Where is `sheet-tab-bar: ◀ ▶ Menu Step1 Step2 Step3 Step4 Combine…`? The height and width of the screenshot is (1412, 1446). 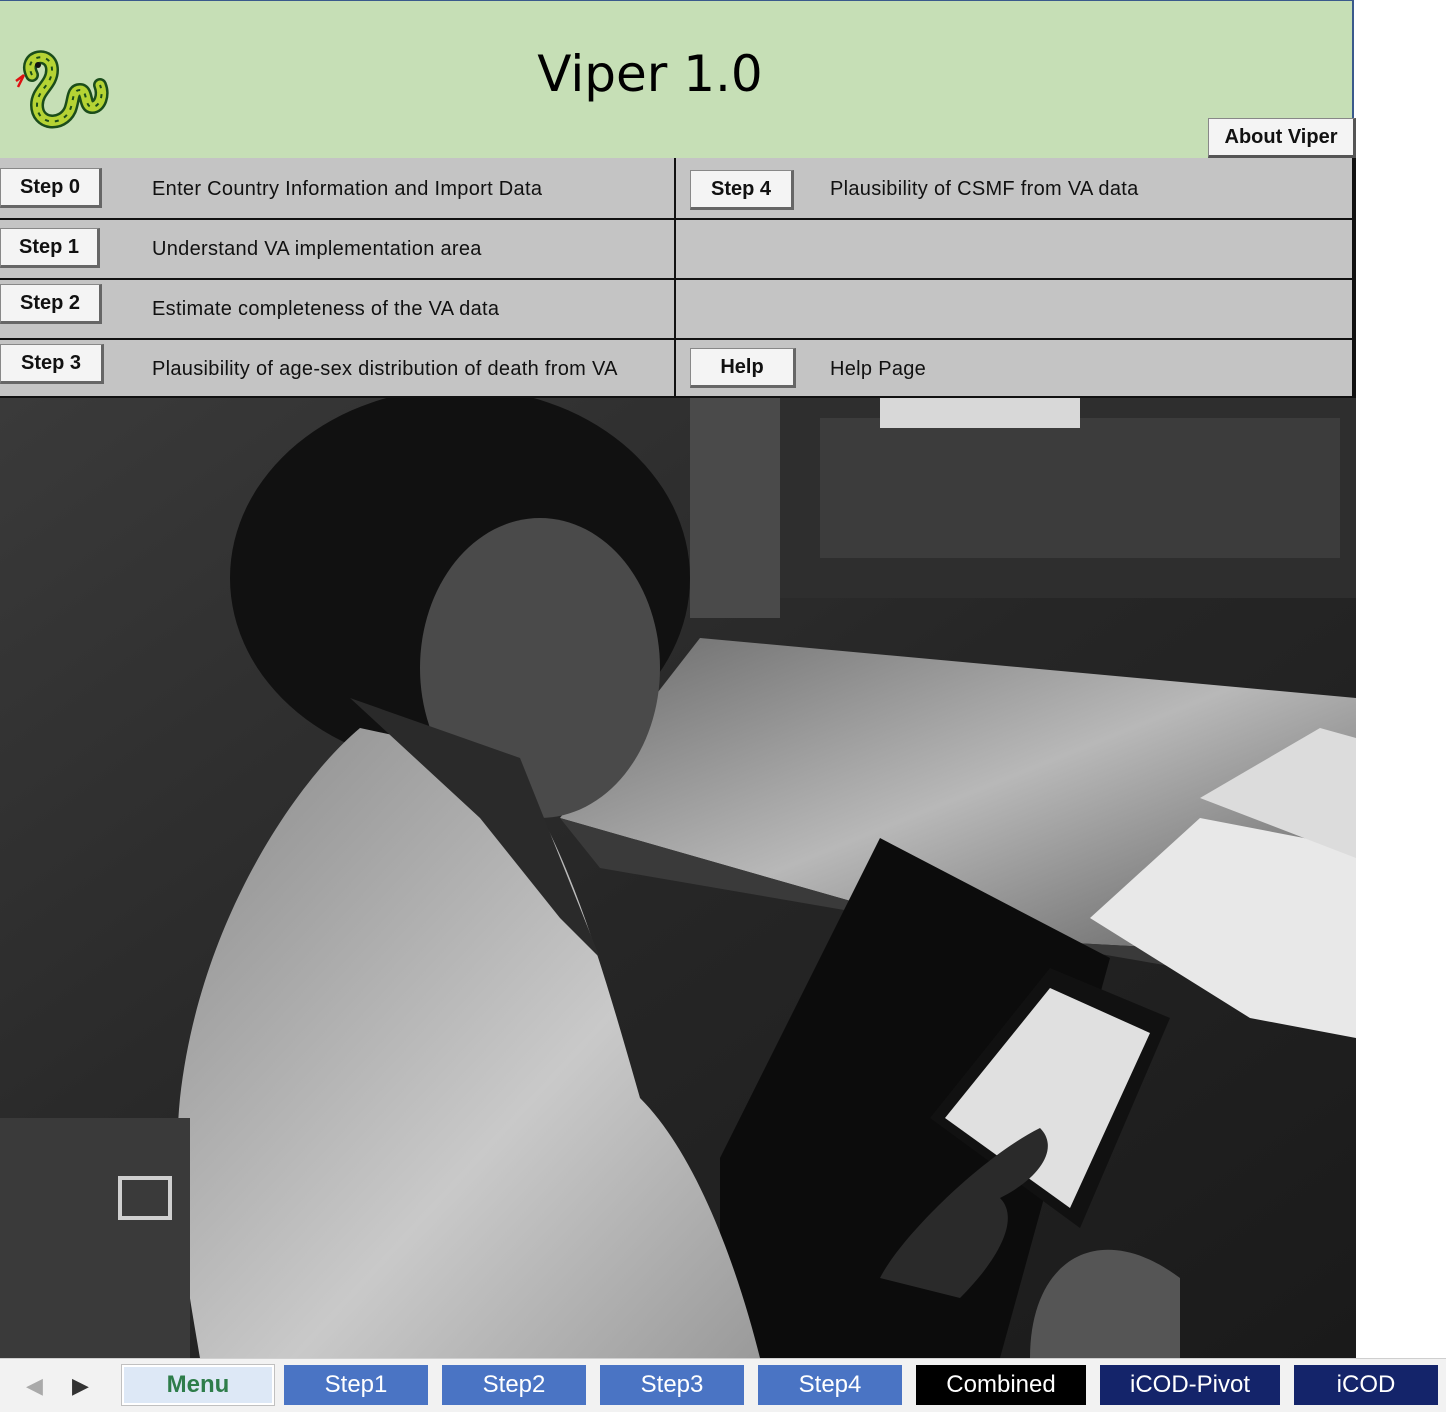 sheet-tab-bar: ◀ ▶ Menu Step1 Step2 Step3 Step4 Combine… is located at coordinates (723, 1385).